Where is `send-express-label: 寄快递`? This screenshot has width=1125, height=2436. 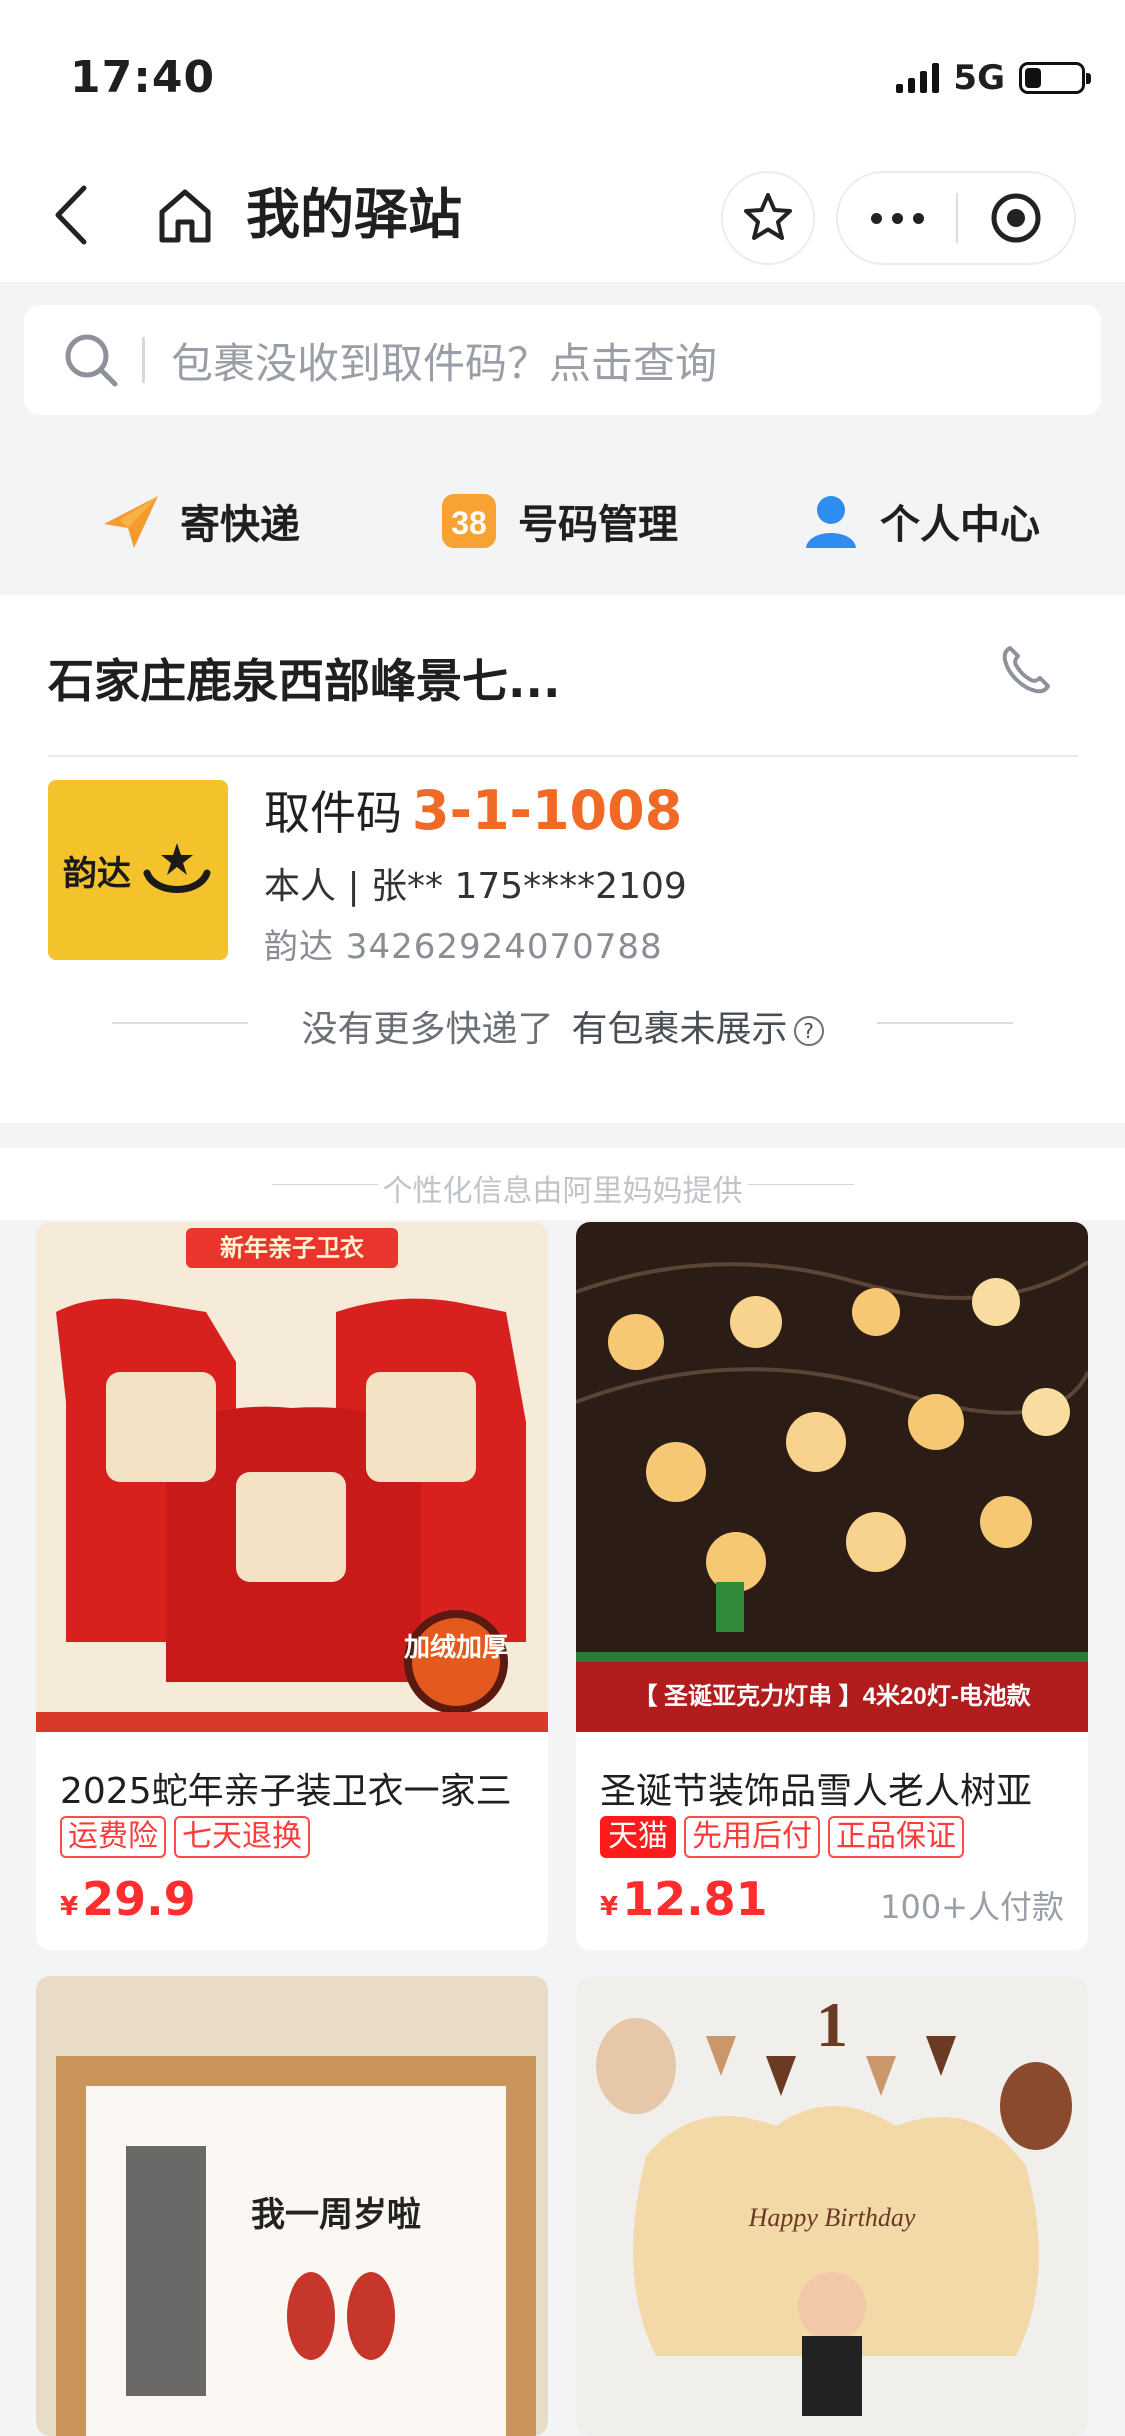 send-express-label: 寄快递 is located at coordinates (240, 525).